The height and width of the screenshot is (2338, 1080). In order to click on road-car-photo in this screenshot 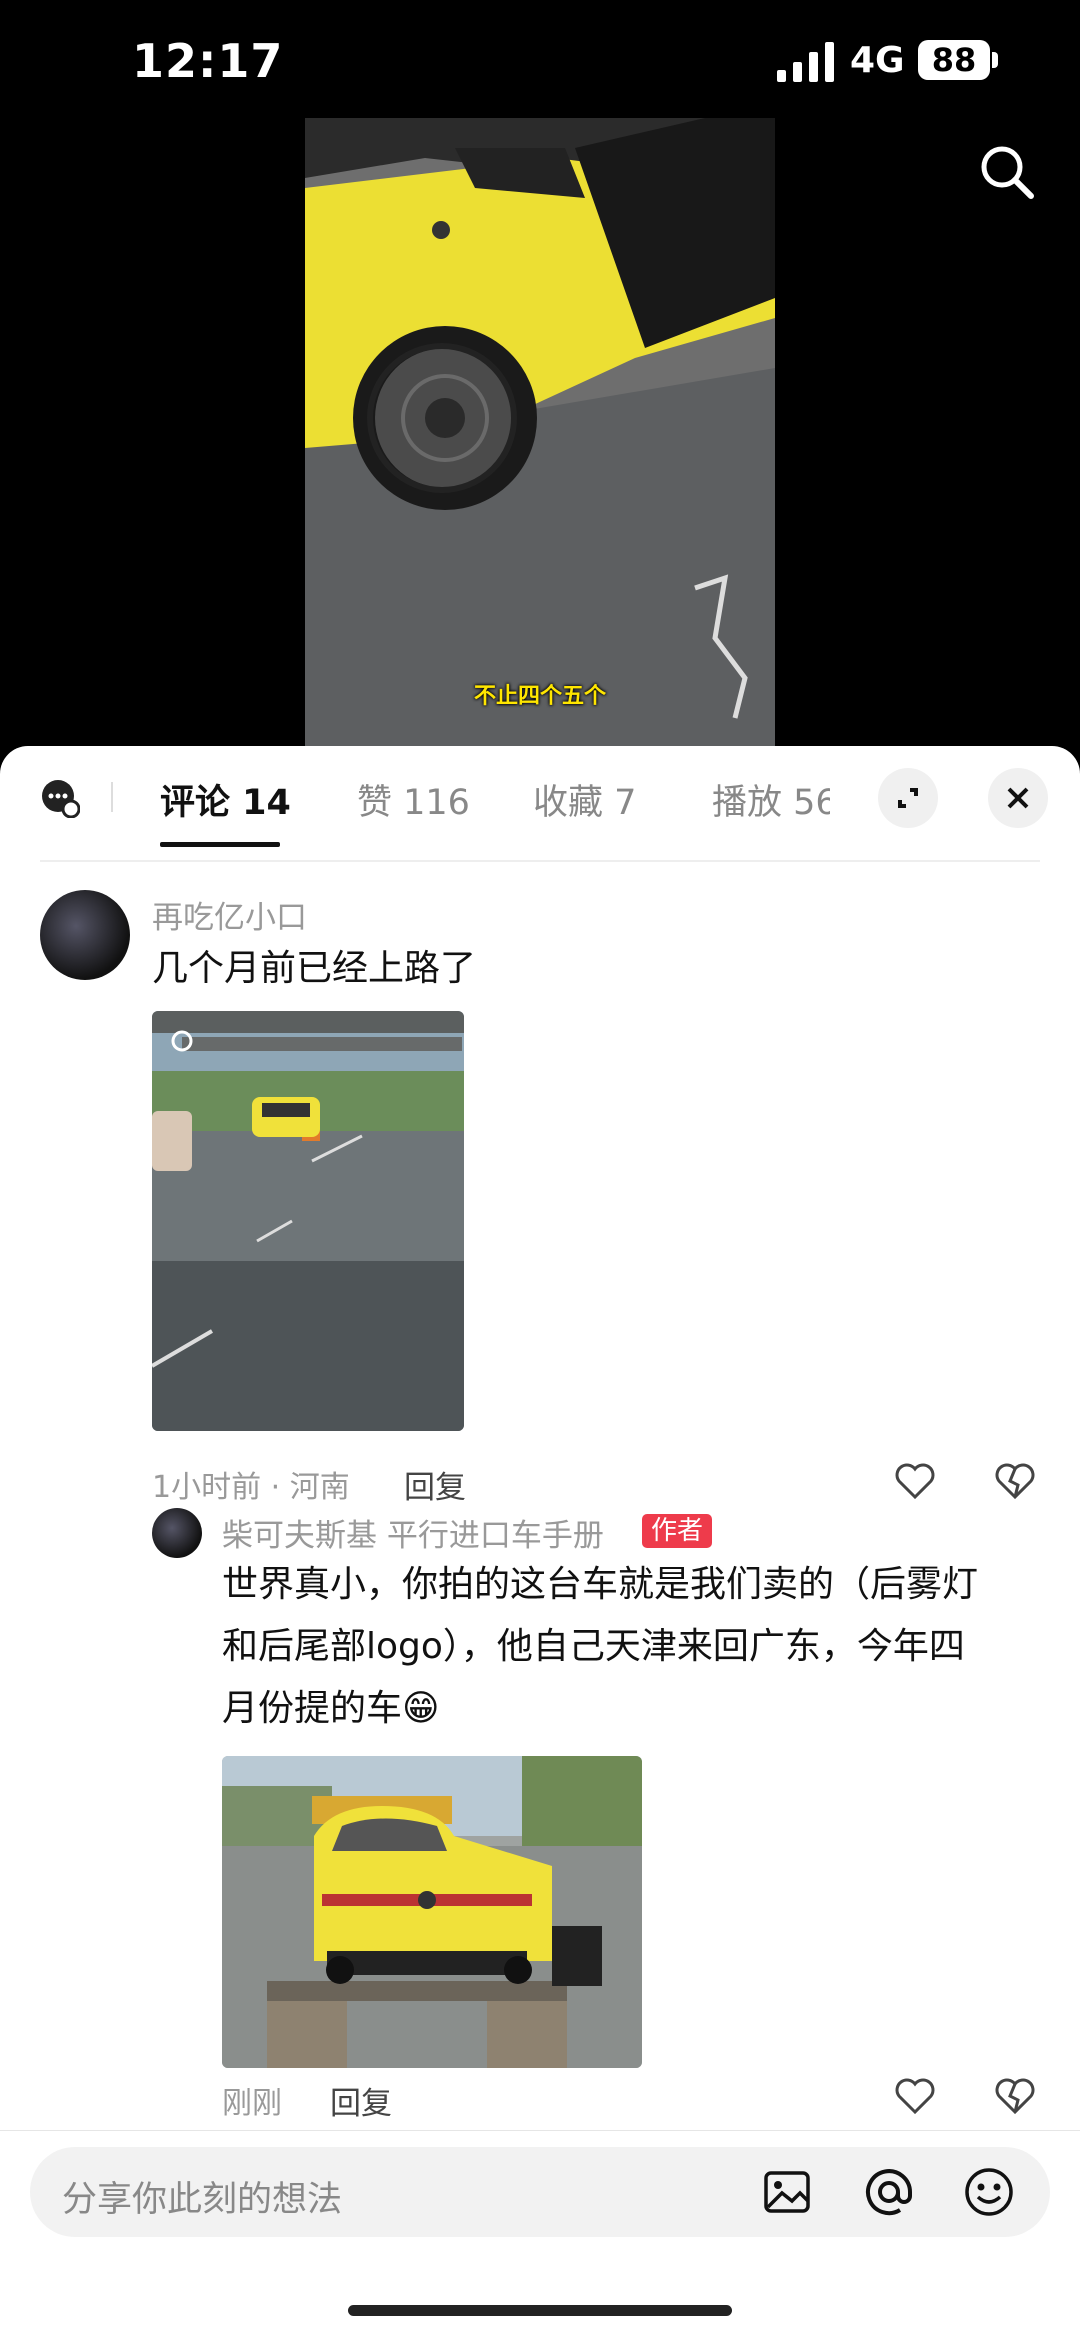, I will do `click(308, 1221)`.